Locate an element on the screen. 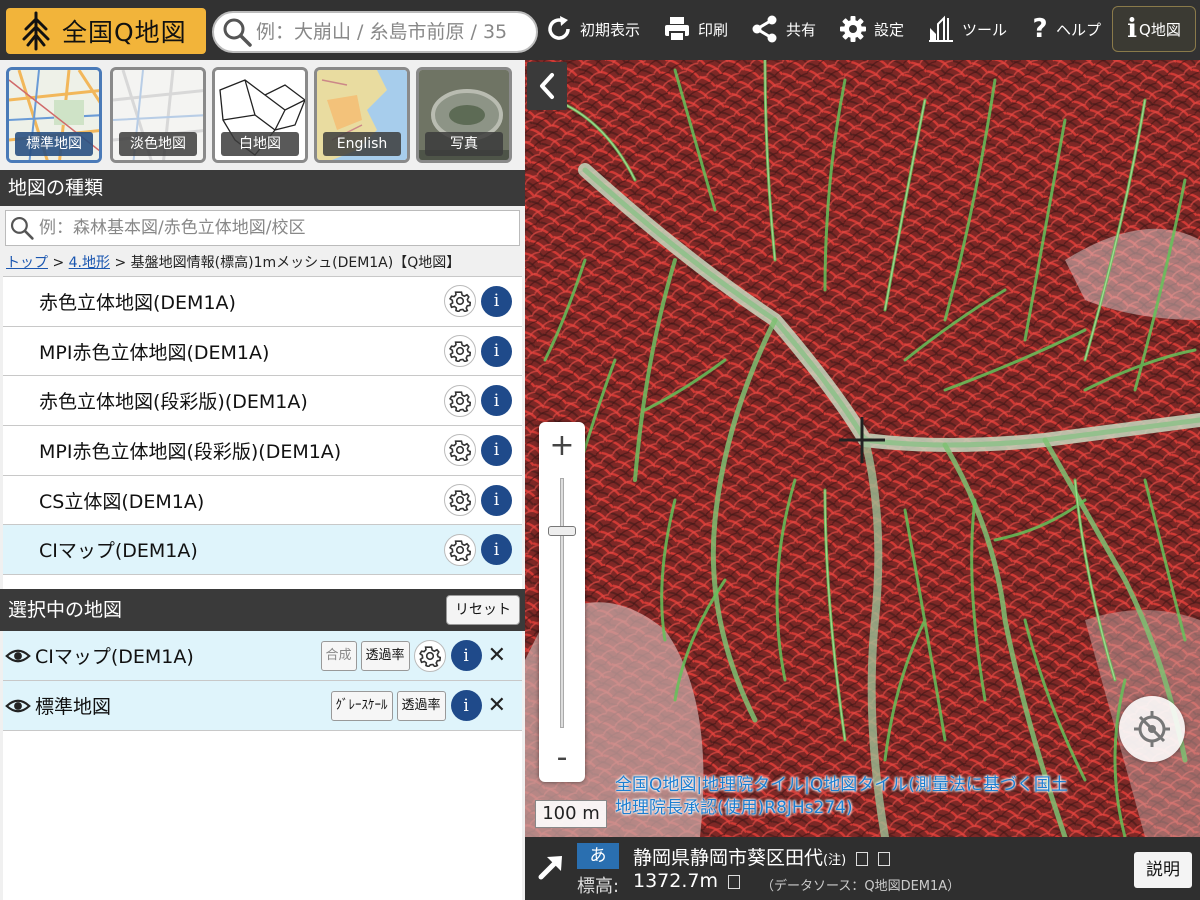  zoom-in-button: + is located at coordinates (562, 446).